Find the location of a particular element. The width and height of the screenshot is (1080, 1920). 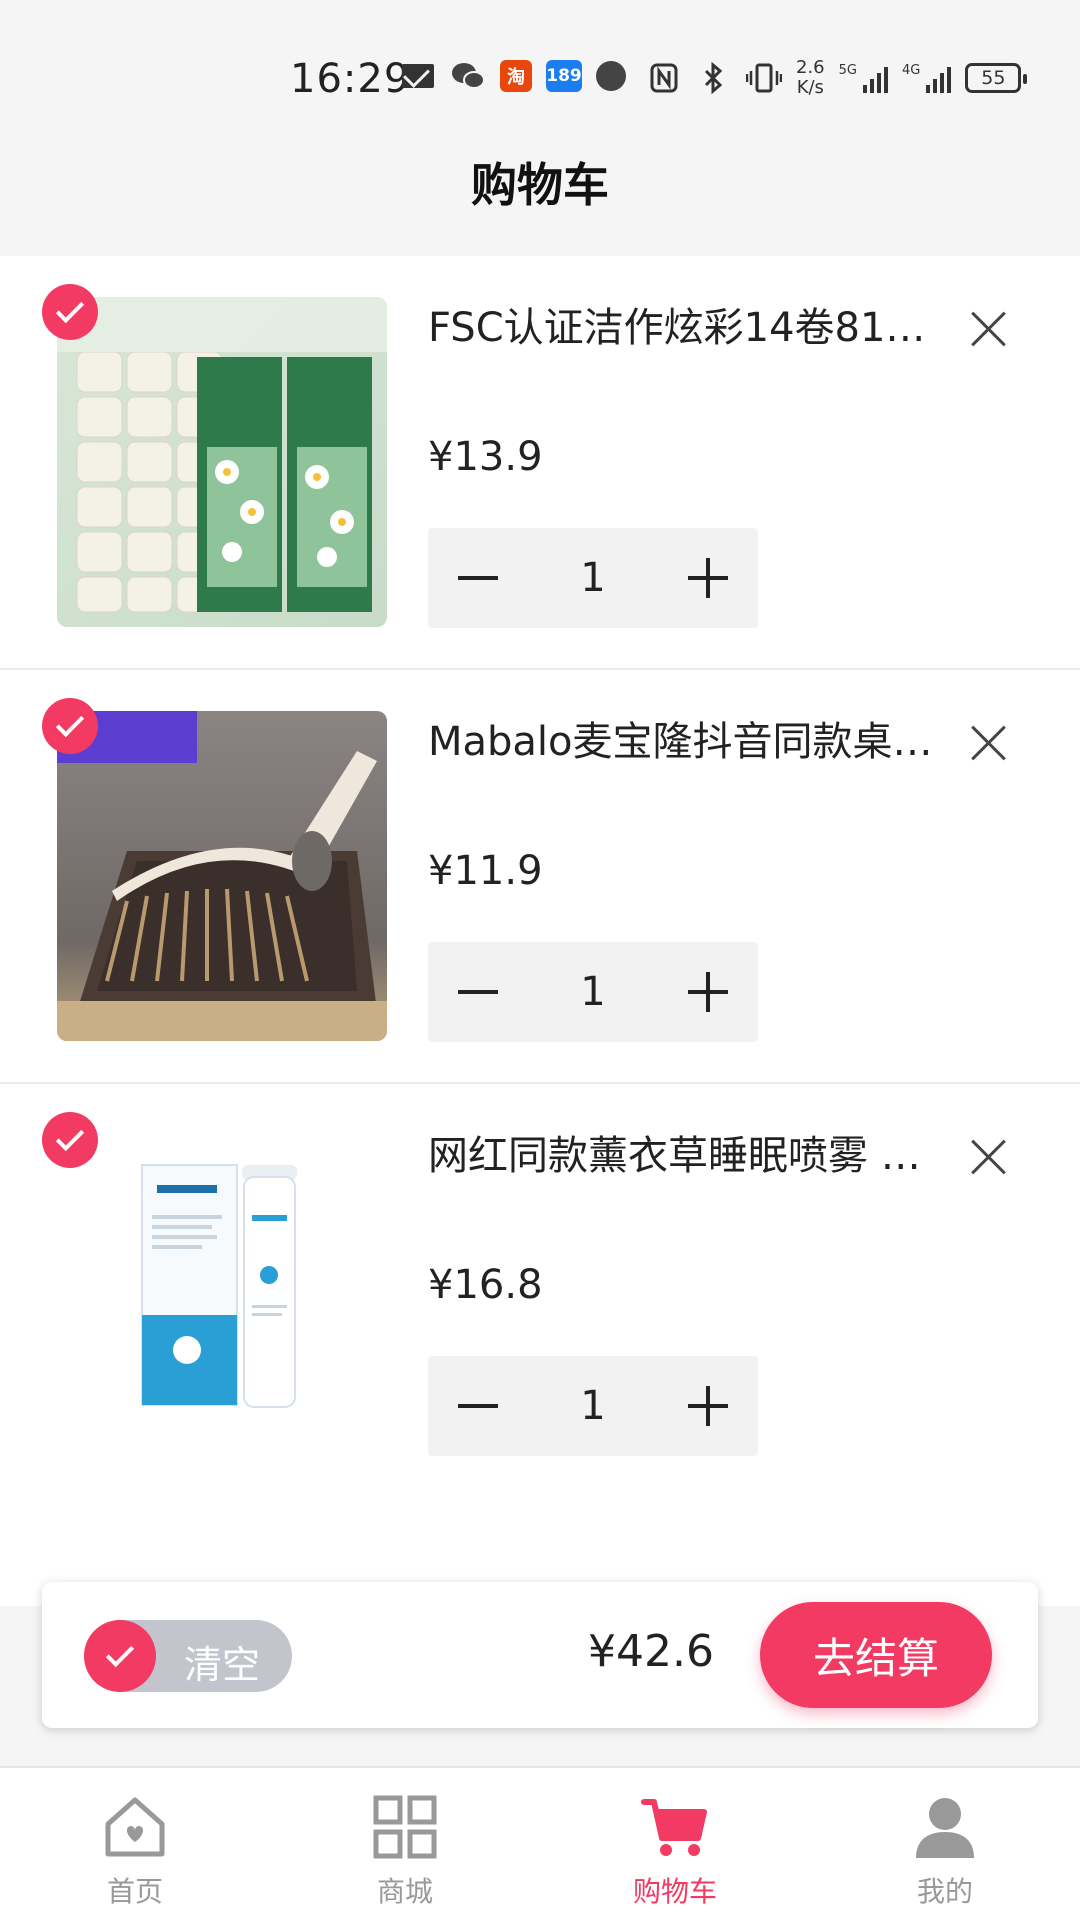

select-all-checkbox is located at coordinates (120, 1656).